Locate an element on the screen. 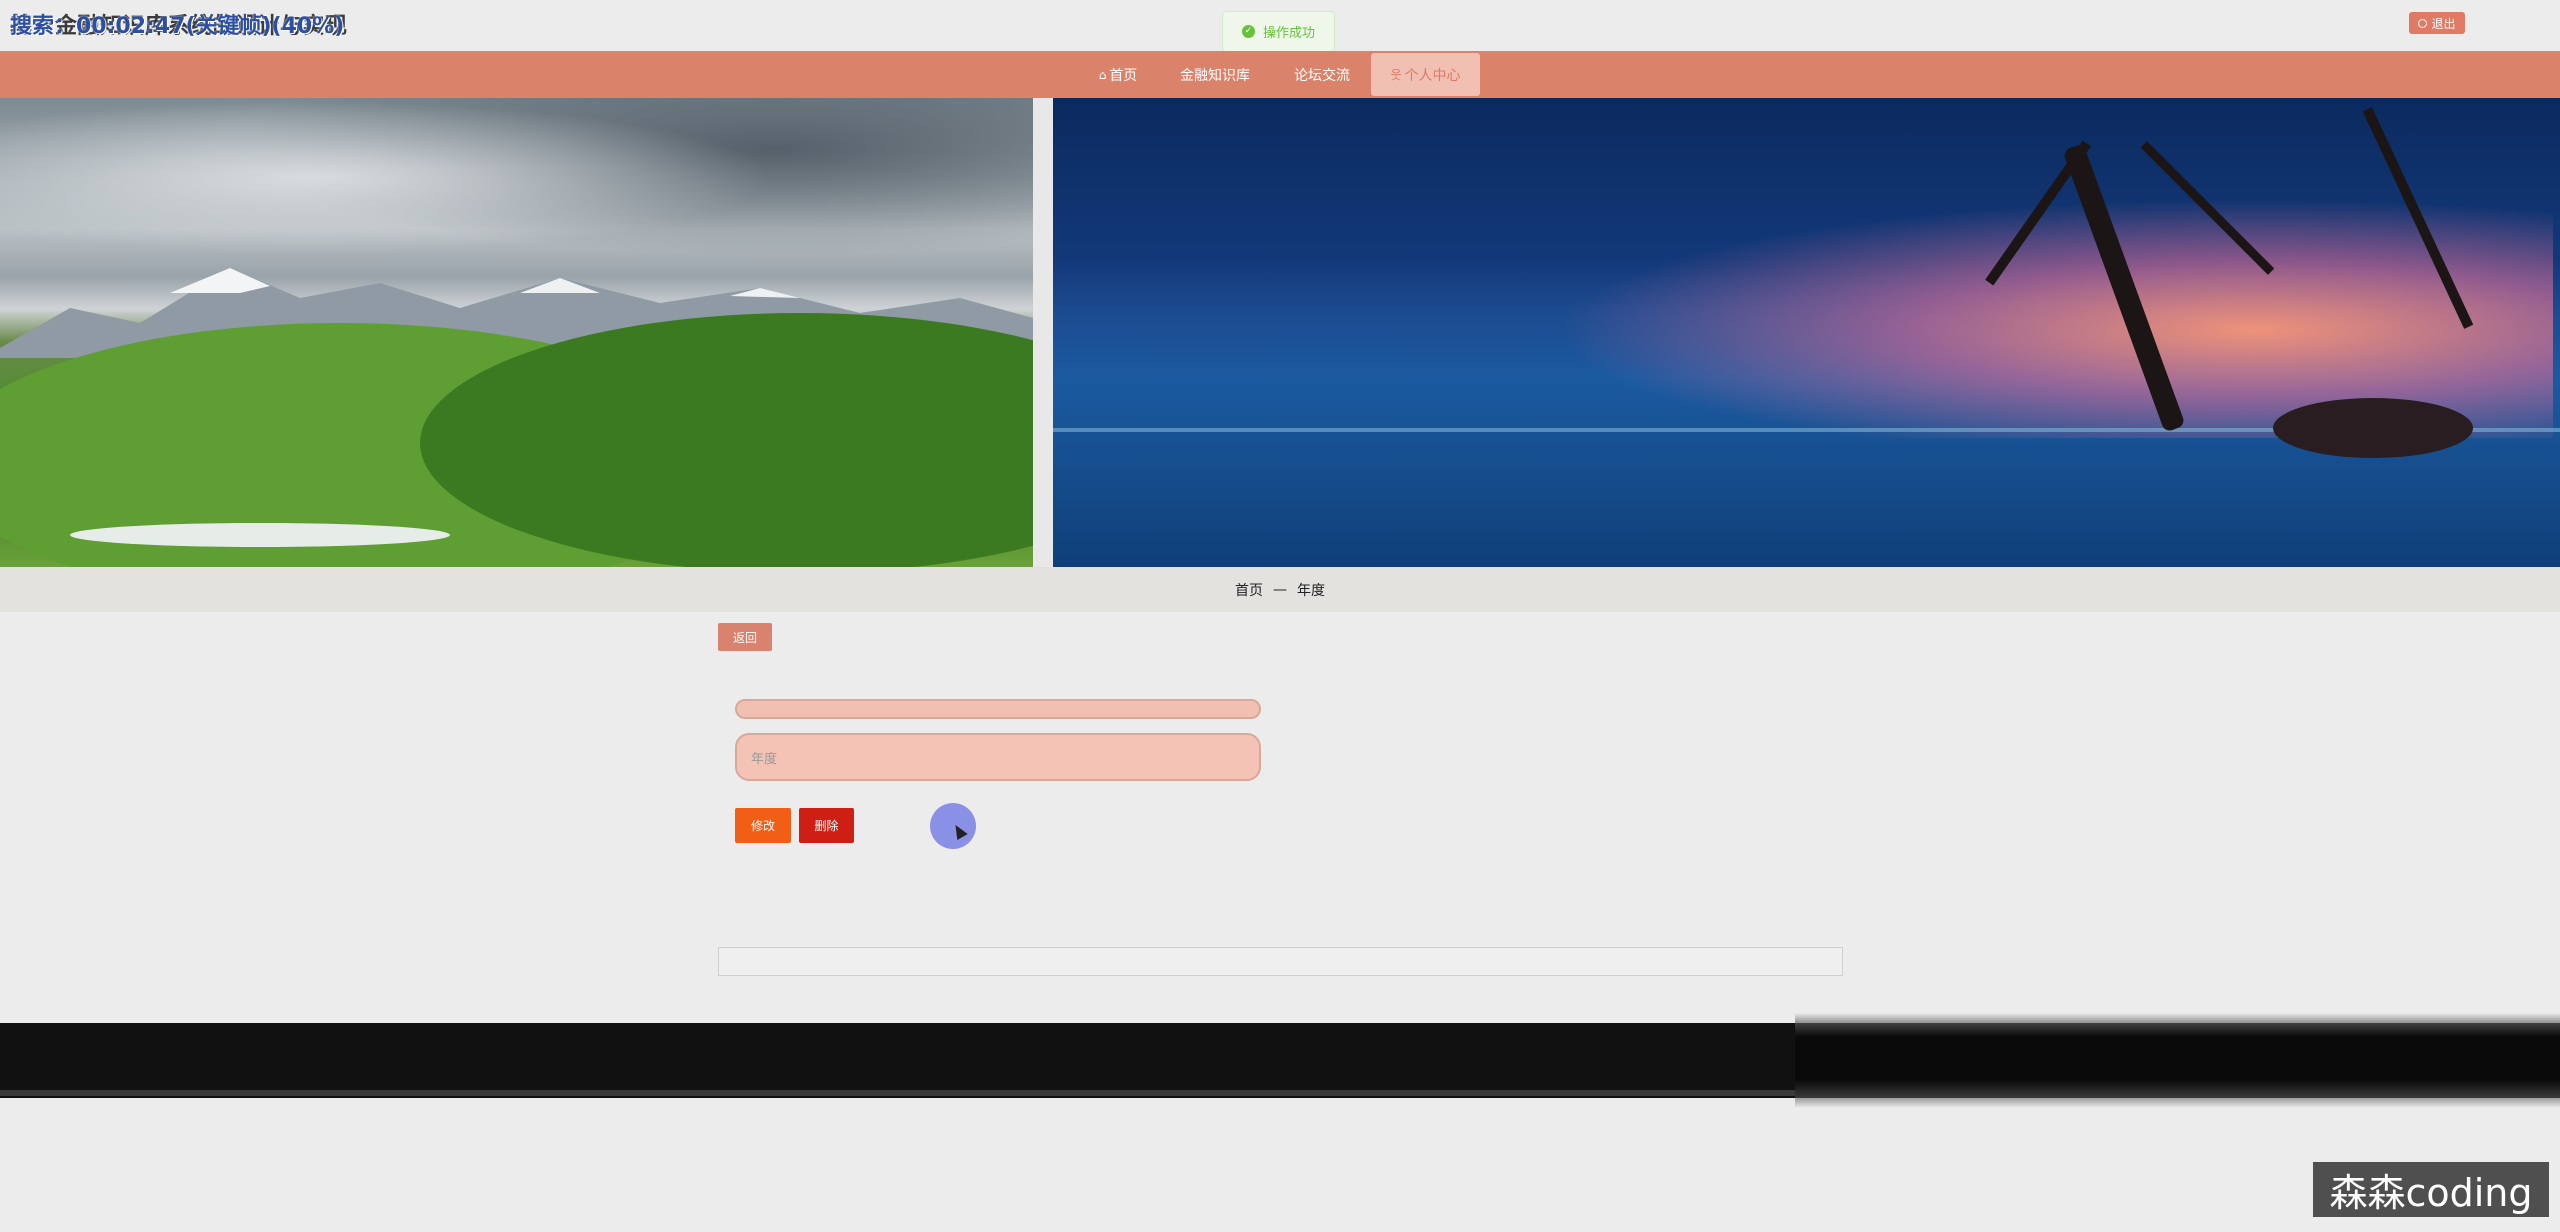 Image resolution: width=2560 pixels, height=1232 pixels. nav-item-label: 首页 is located at coordinates (1123, 75).